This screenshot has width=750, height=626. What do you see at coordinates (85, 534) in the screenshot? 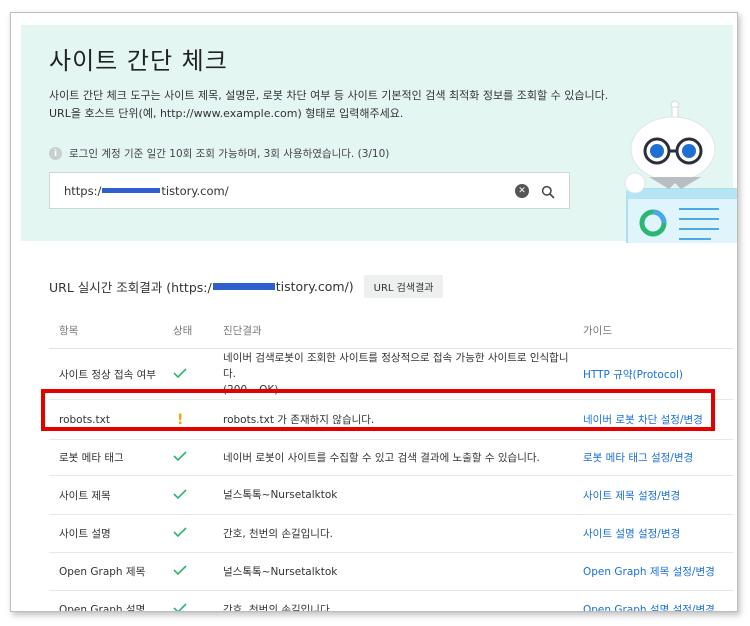
I see `row-item: 사이트 설명` at bounding box center [85, 534].